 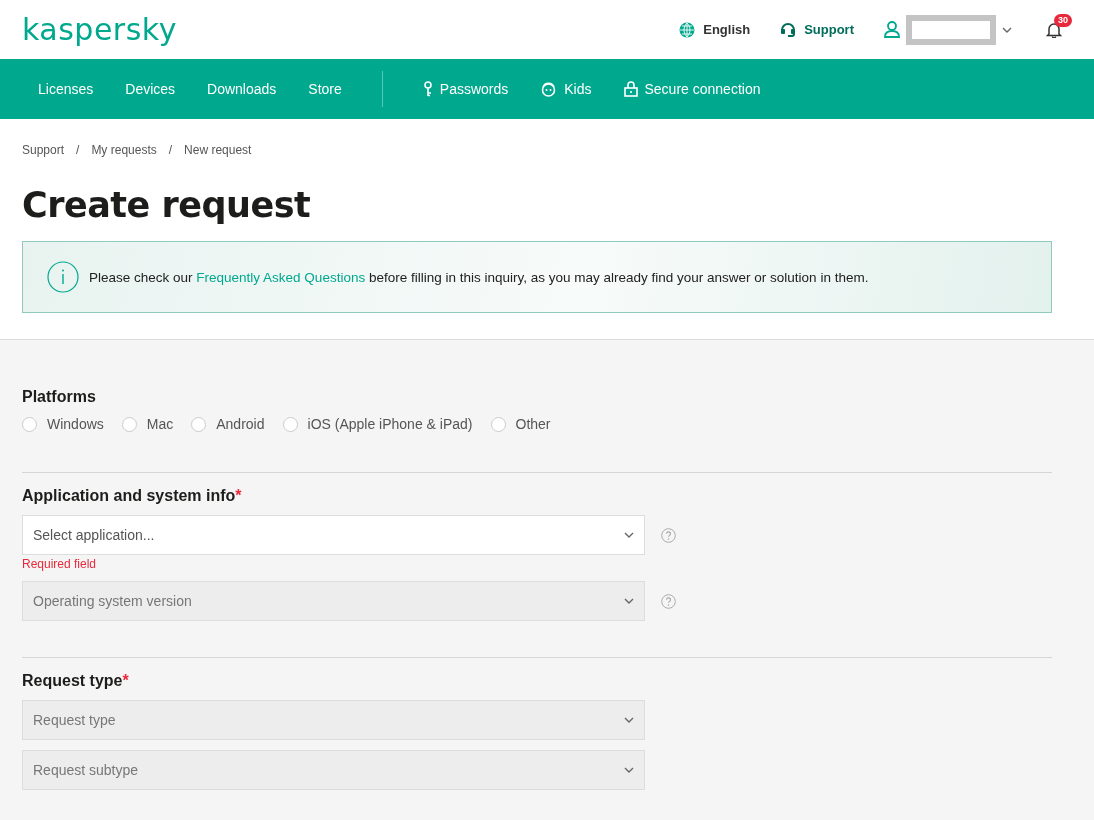 I want to click on headset-icon, so click(x=788, y=29).